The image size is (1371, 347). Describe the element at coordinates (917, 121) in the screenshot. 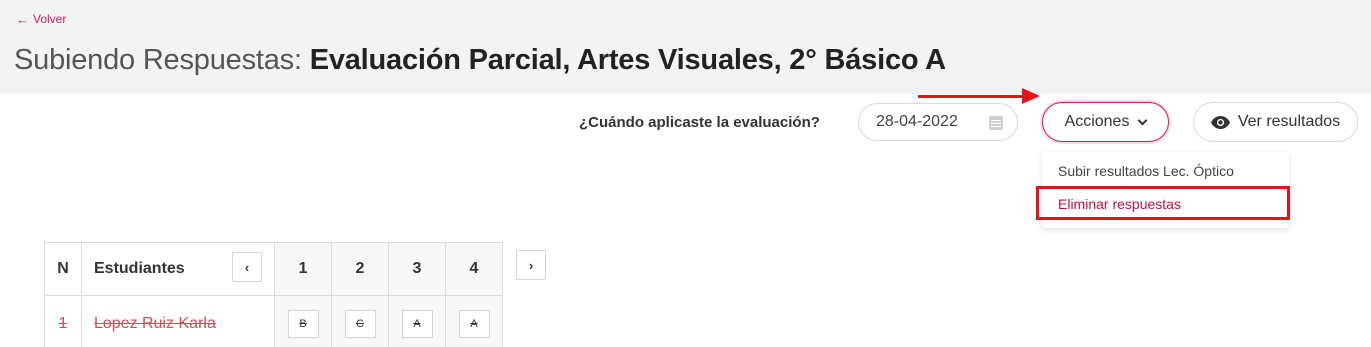

I see `date-value: 28-04-2022` at that location.